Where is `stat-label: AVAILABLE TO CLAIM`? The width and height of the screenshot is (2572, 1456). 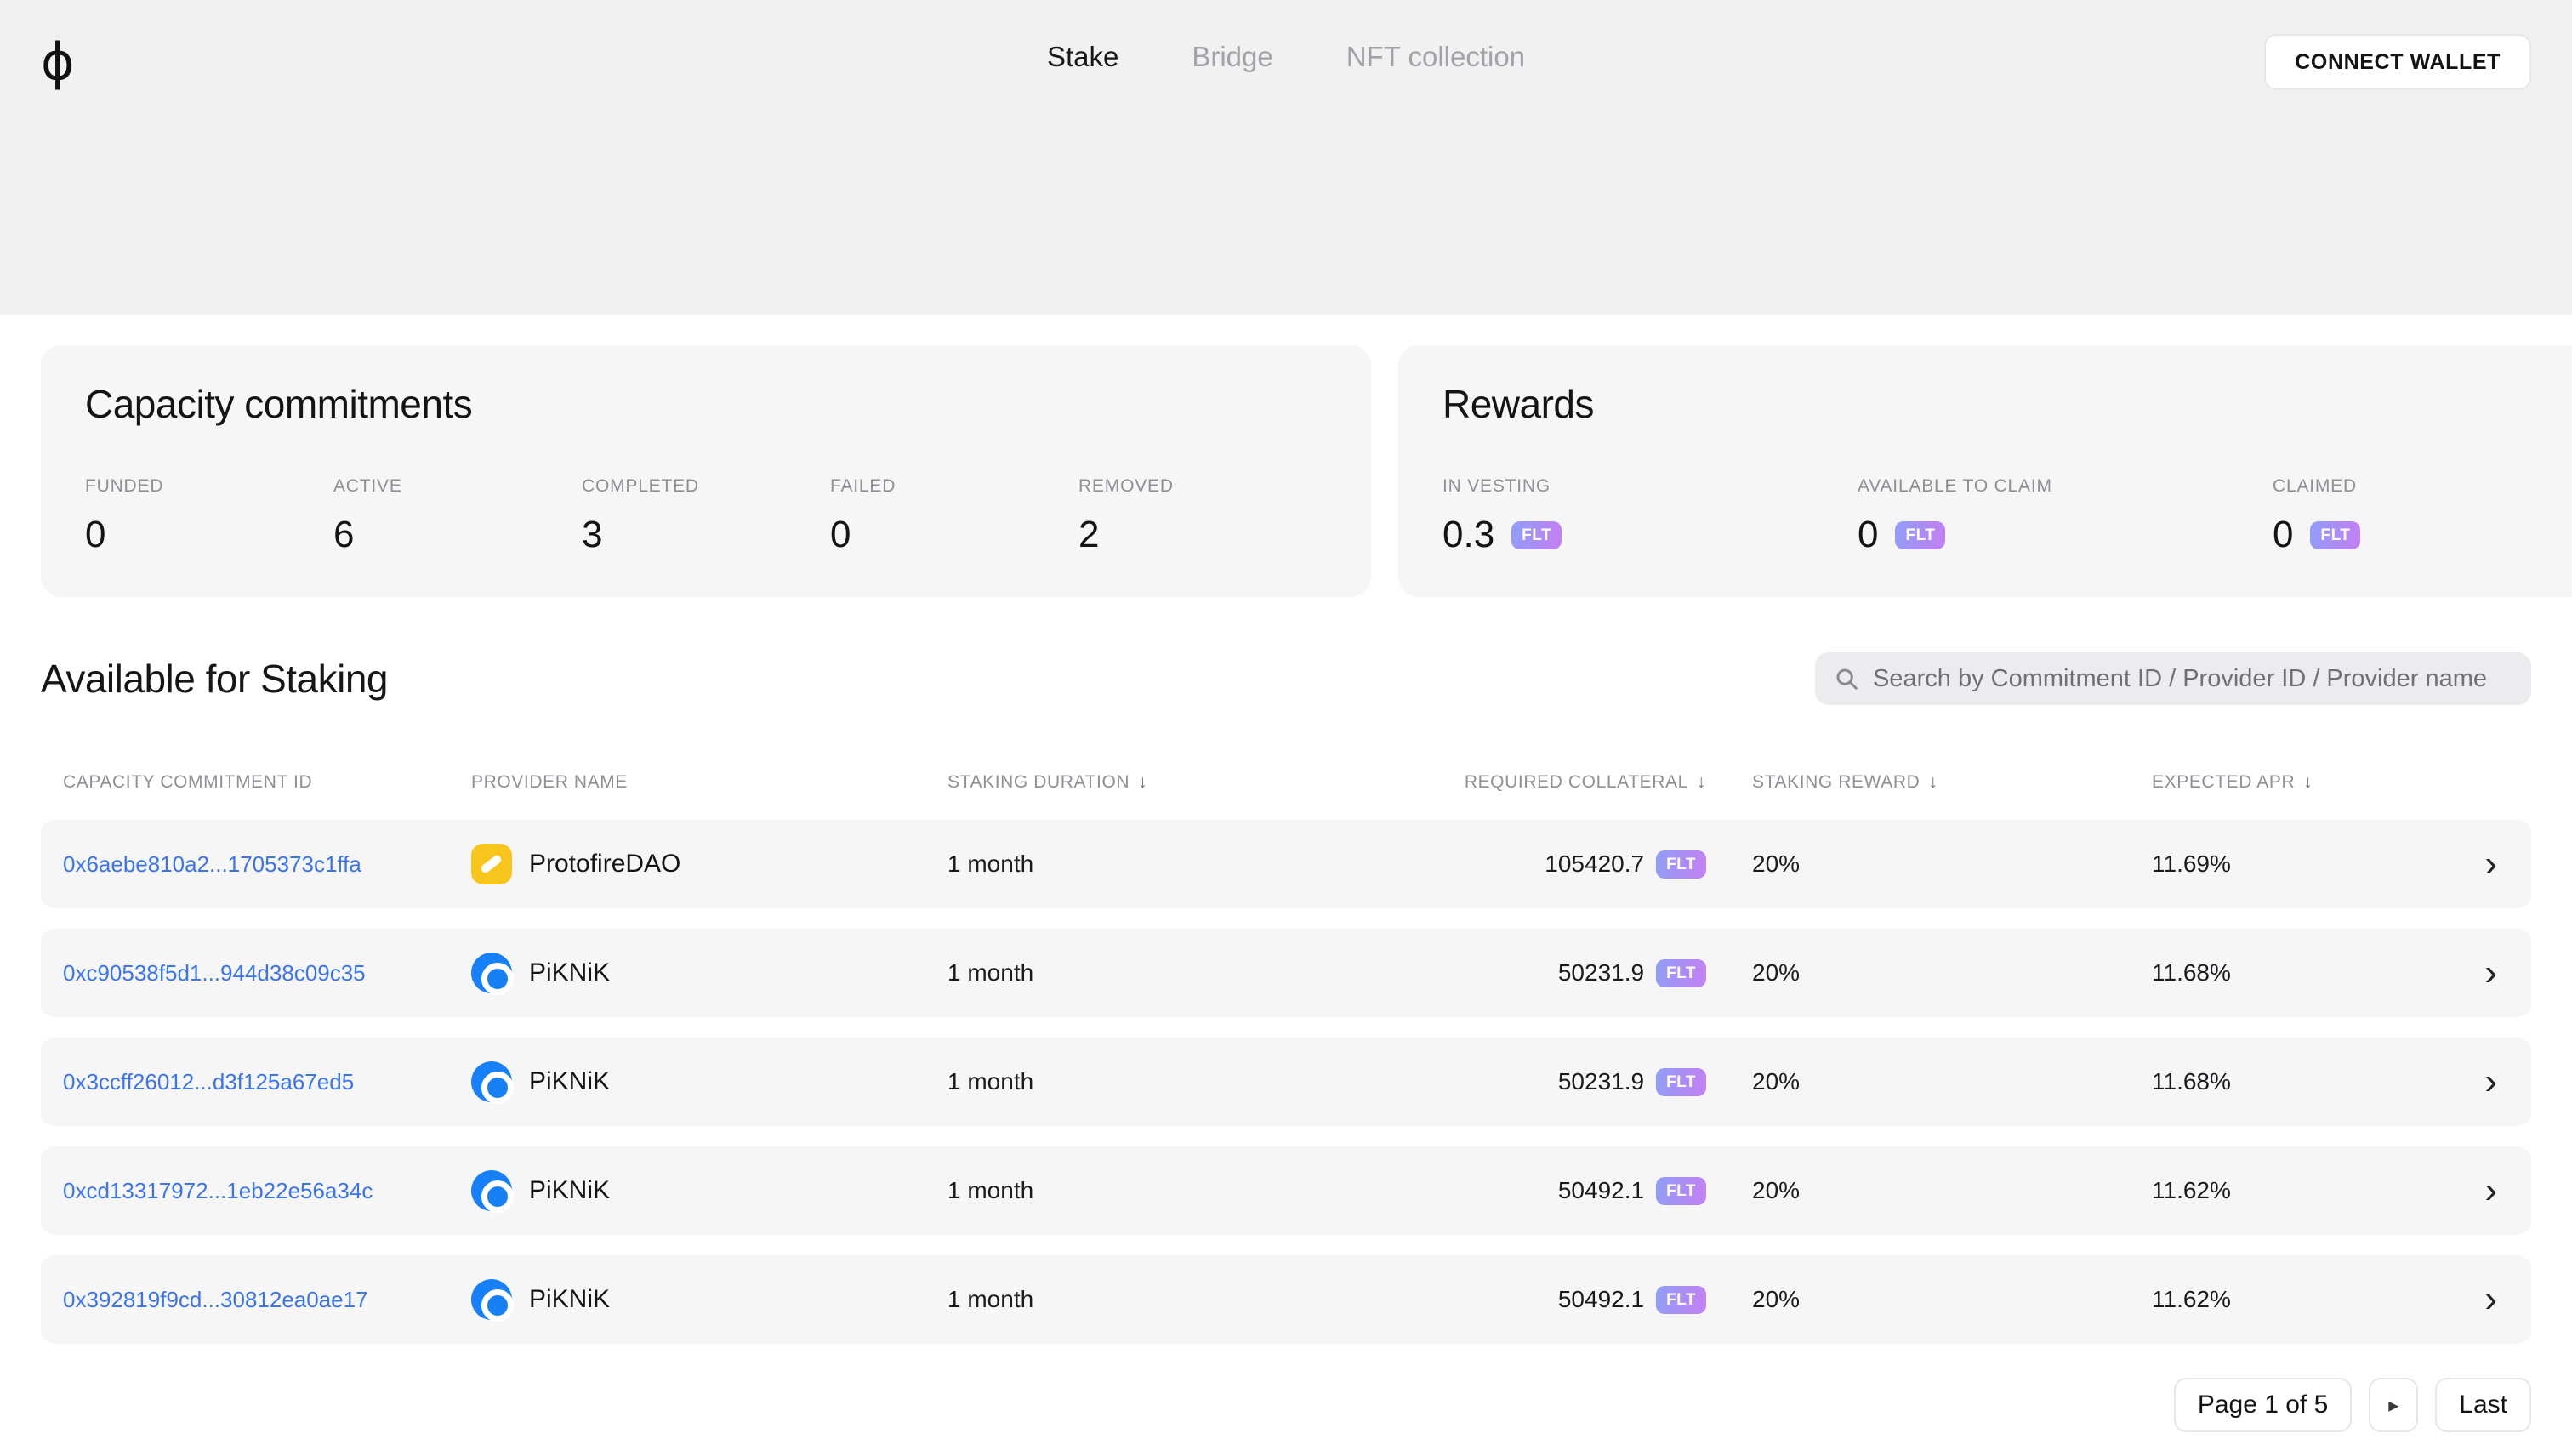 stat-label: AVAILABLE TO CLAIM is located at coordinates (1955, 486).